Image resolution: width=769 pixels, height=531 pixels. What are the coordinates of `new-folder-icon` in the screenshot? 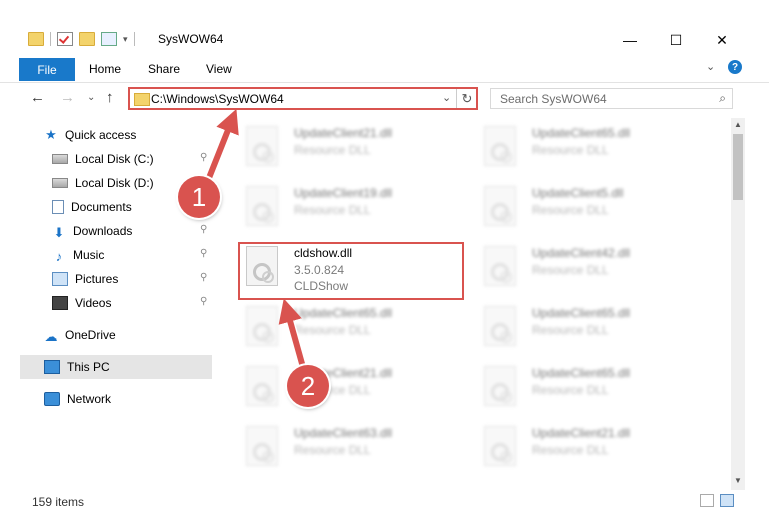 It's located at (87, 39).